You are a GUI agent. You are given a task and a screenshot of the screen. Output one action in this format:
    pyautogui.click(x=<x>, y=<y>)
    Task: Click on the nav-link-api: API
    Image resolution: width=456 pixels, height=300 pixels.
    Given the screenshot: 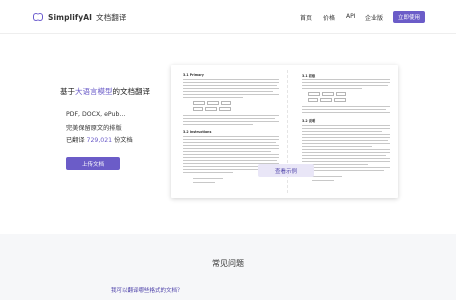 What is the action you would take?
    pyautogui.click(x=351, y=16)
    